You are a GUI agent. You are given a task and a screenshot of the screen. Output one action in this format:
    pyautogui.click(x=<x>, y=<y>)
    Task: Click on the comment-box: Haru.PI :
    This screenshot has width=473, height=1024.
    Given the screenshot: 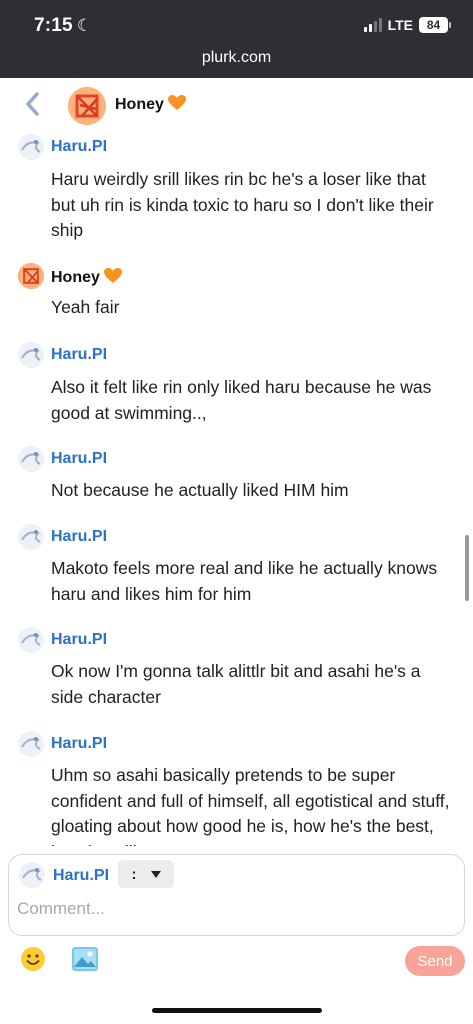 What is the action you would take?
    pyautogui.click(x=236, y=895)
    